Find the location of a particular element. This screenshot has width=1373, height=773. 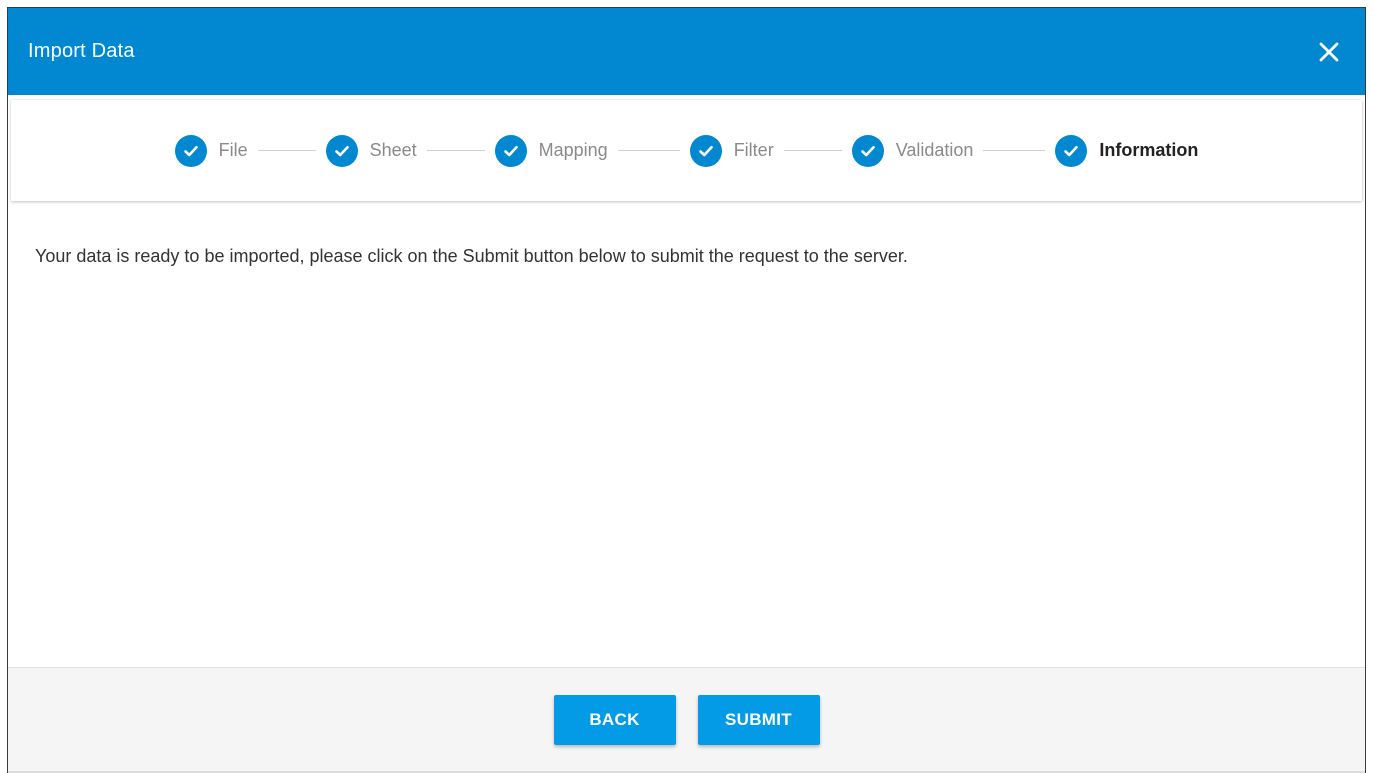

step-label: File is located at coordinates (233, 150).